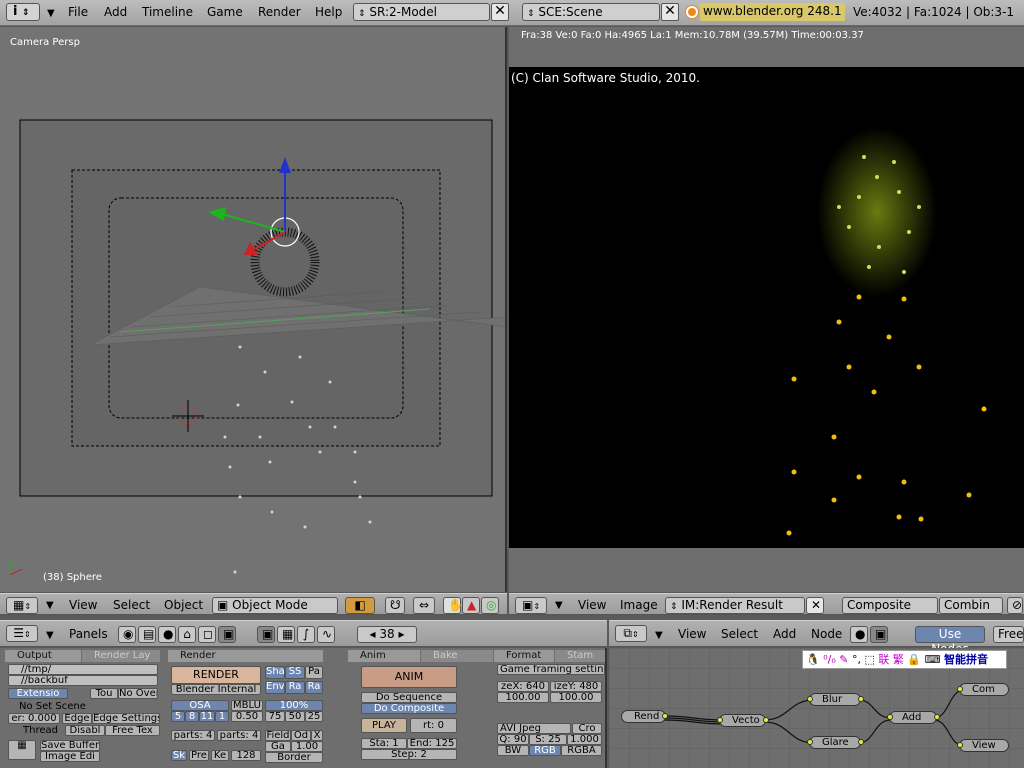 This screenshot has height=768, width=1024. What do you see at coordinates (735, 605) in the screenshot?
I see `image-selector: ⇕ IM:Render Result` at bounding box center [735, 605].